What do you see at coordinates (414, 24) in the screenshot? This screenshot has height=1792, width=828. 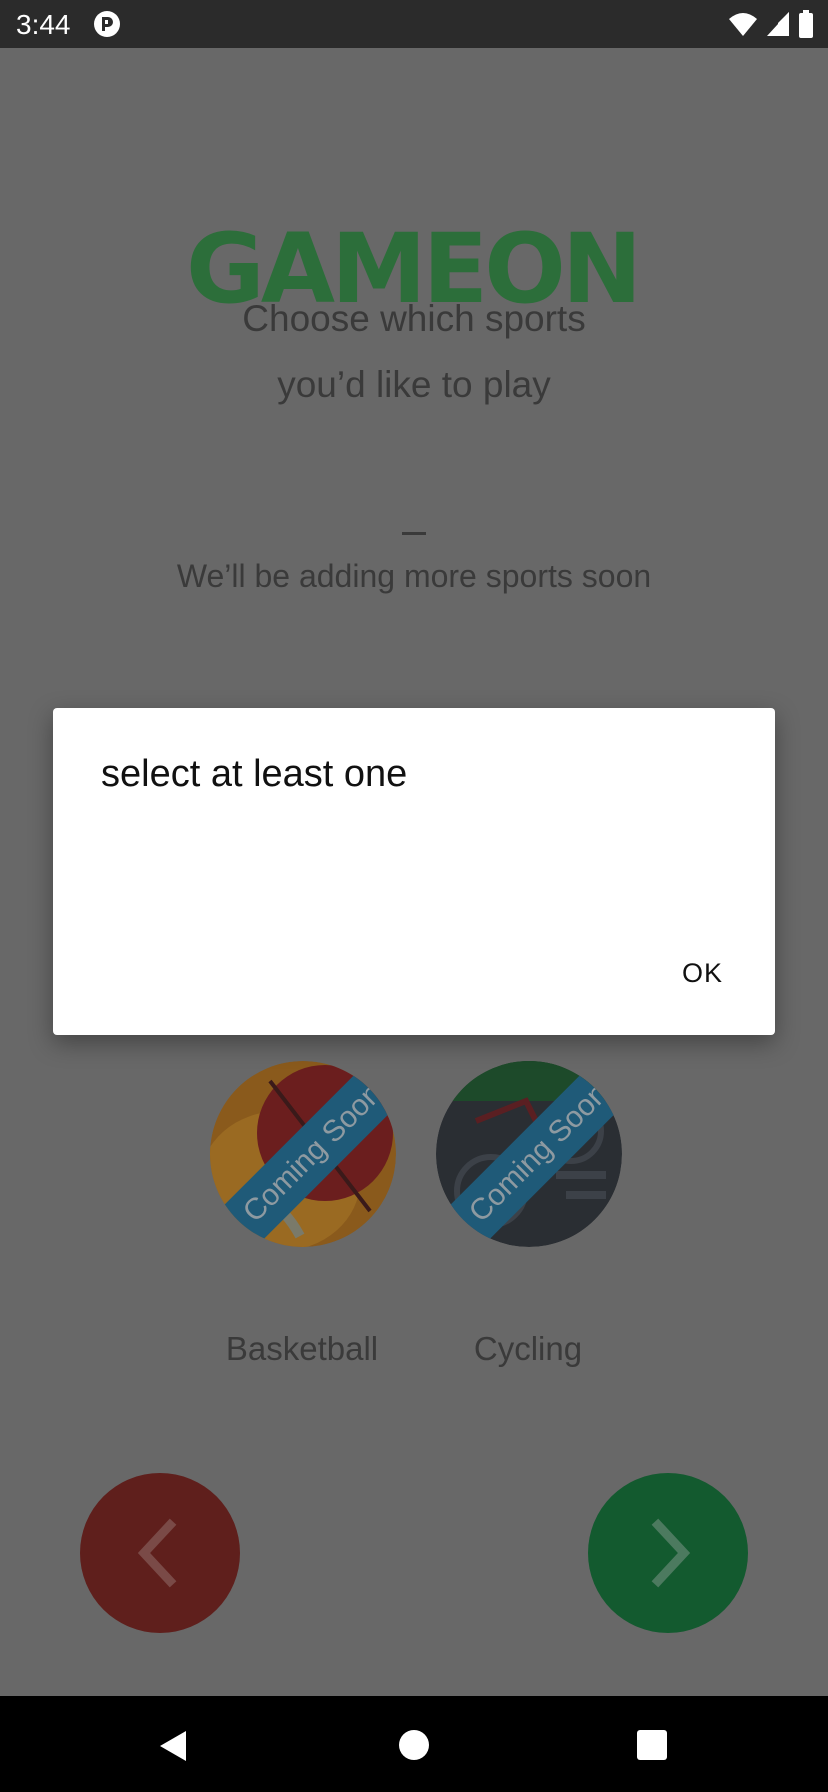 I see `status-bar: 3:44` at bounding box center [414, 24].